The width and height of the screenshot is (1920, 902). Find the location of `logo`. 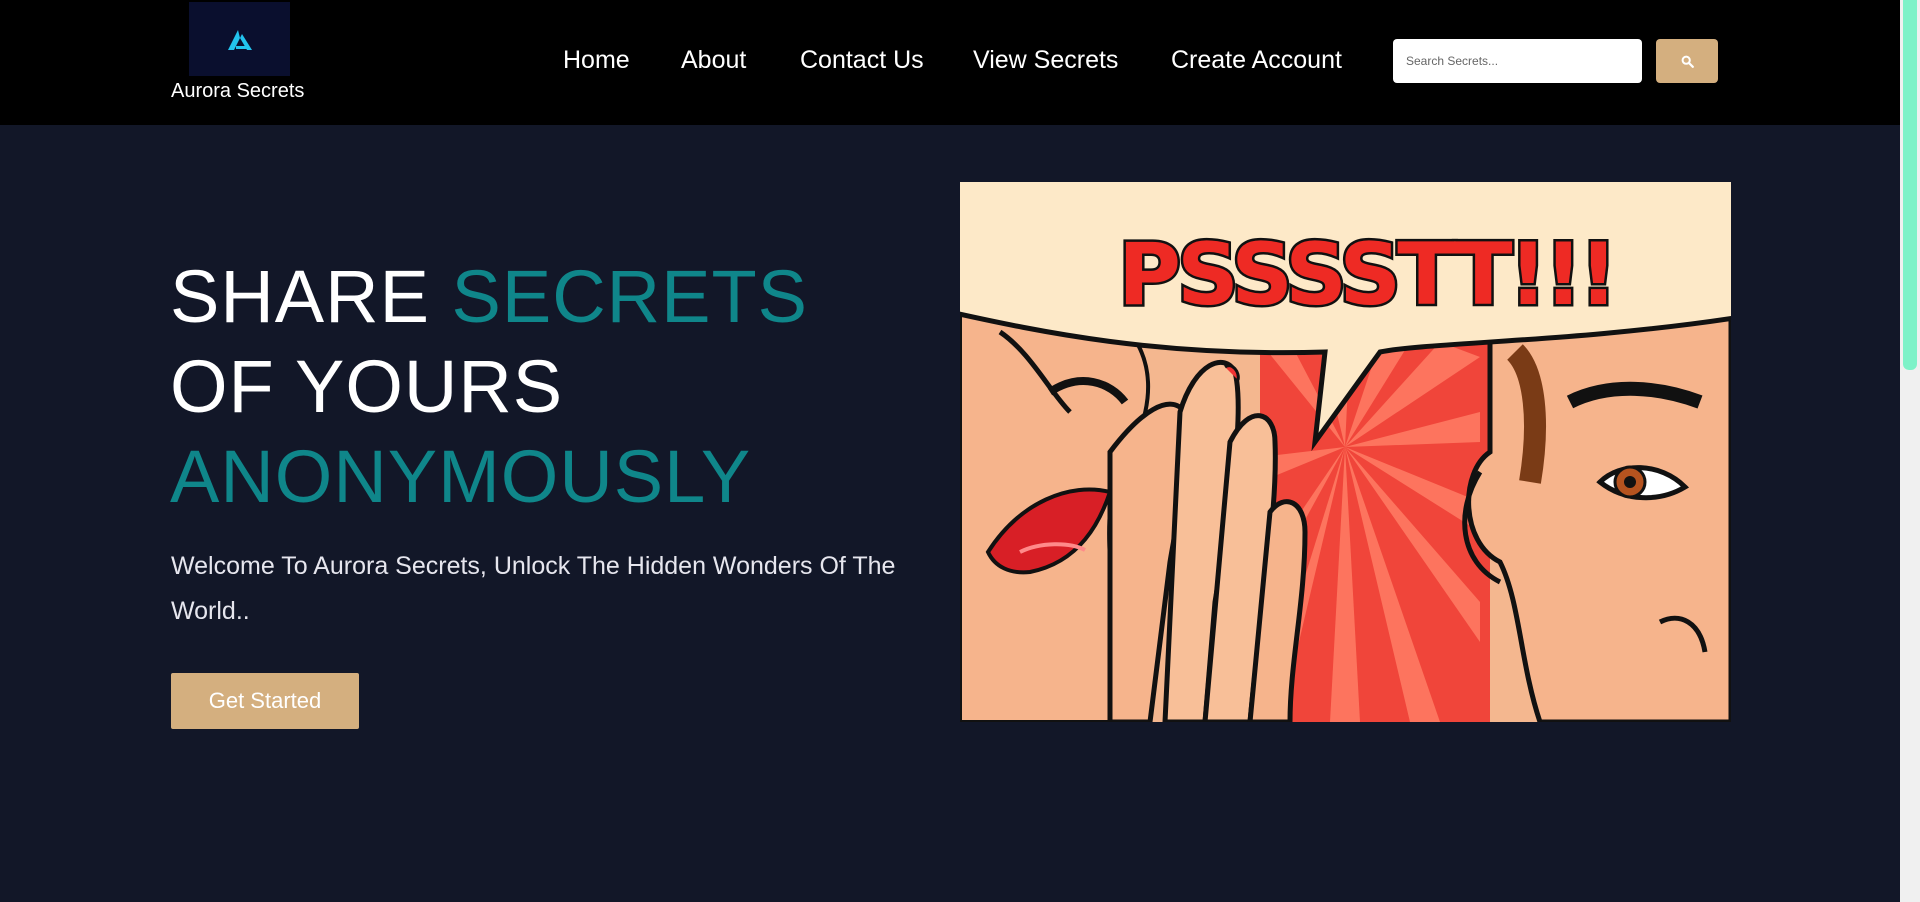

logo is located at coordinates (239, 39).